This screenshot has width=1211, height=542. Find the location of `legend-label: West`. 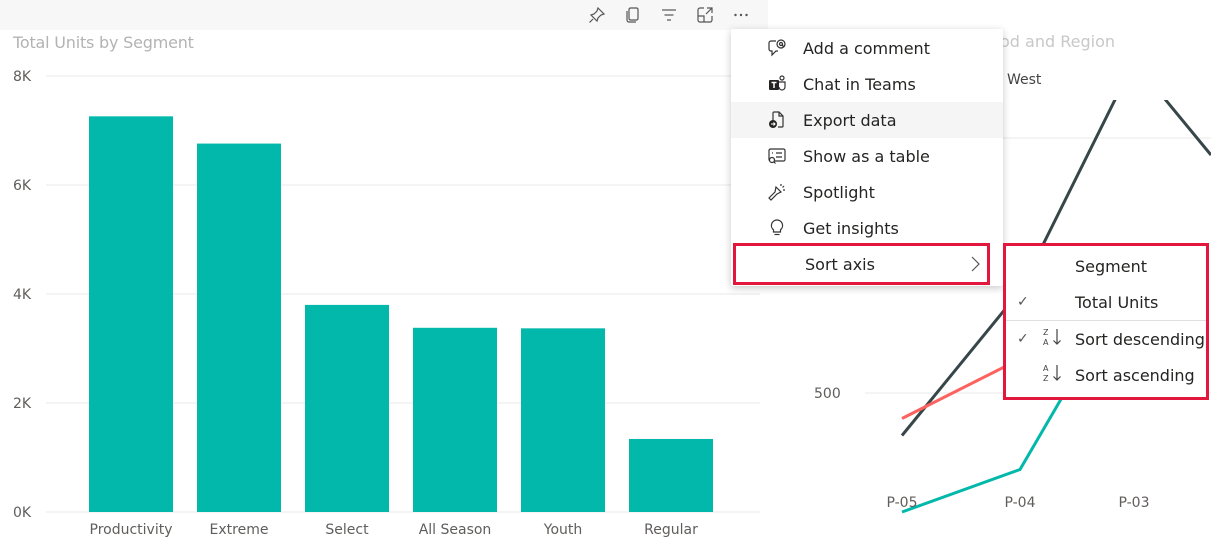

legend-label: West is located at coordinates (1024, 80).